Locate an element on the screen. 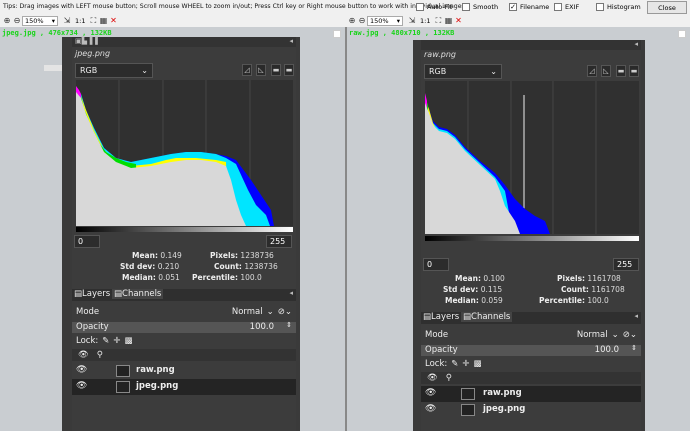 This screenshot has width=690, height=431. left-histogram is located at coordinates (184, 153).